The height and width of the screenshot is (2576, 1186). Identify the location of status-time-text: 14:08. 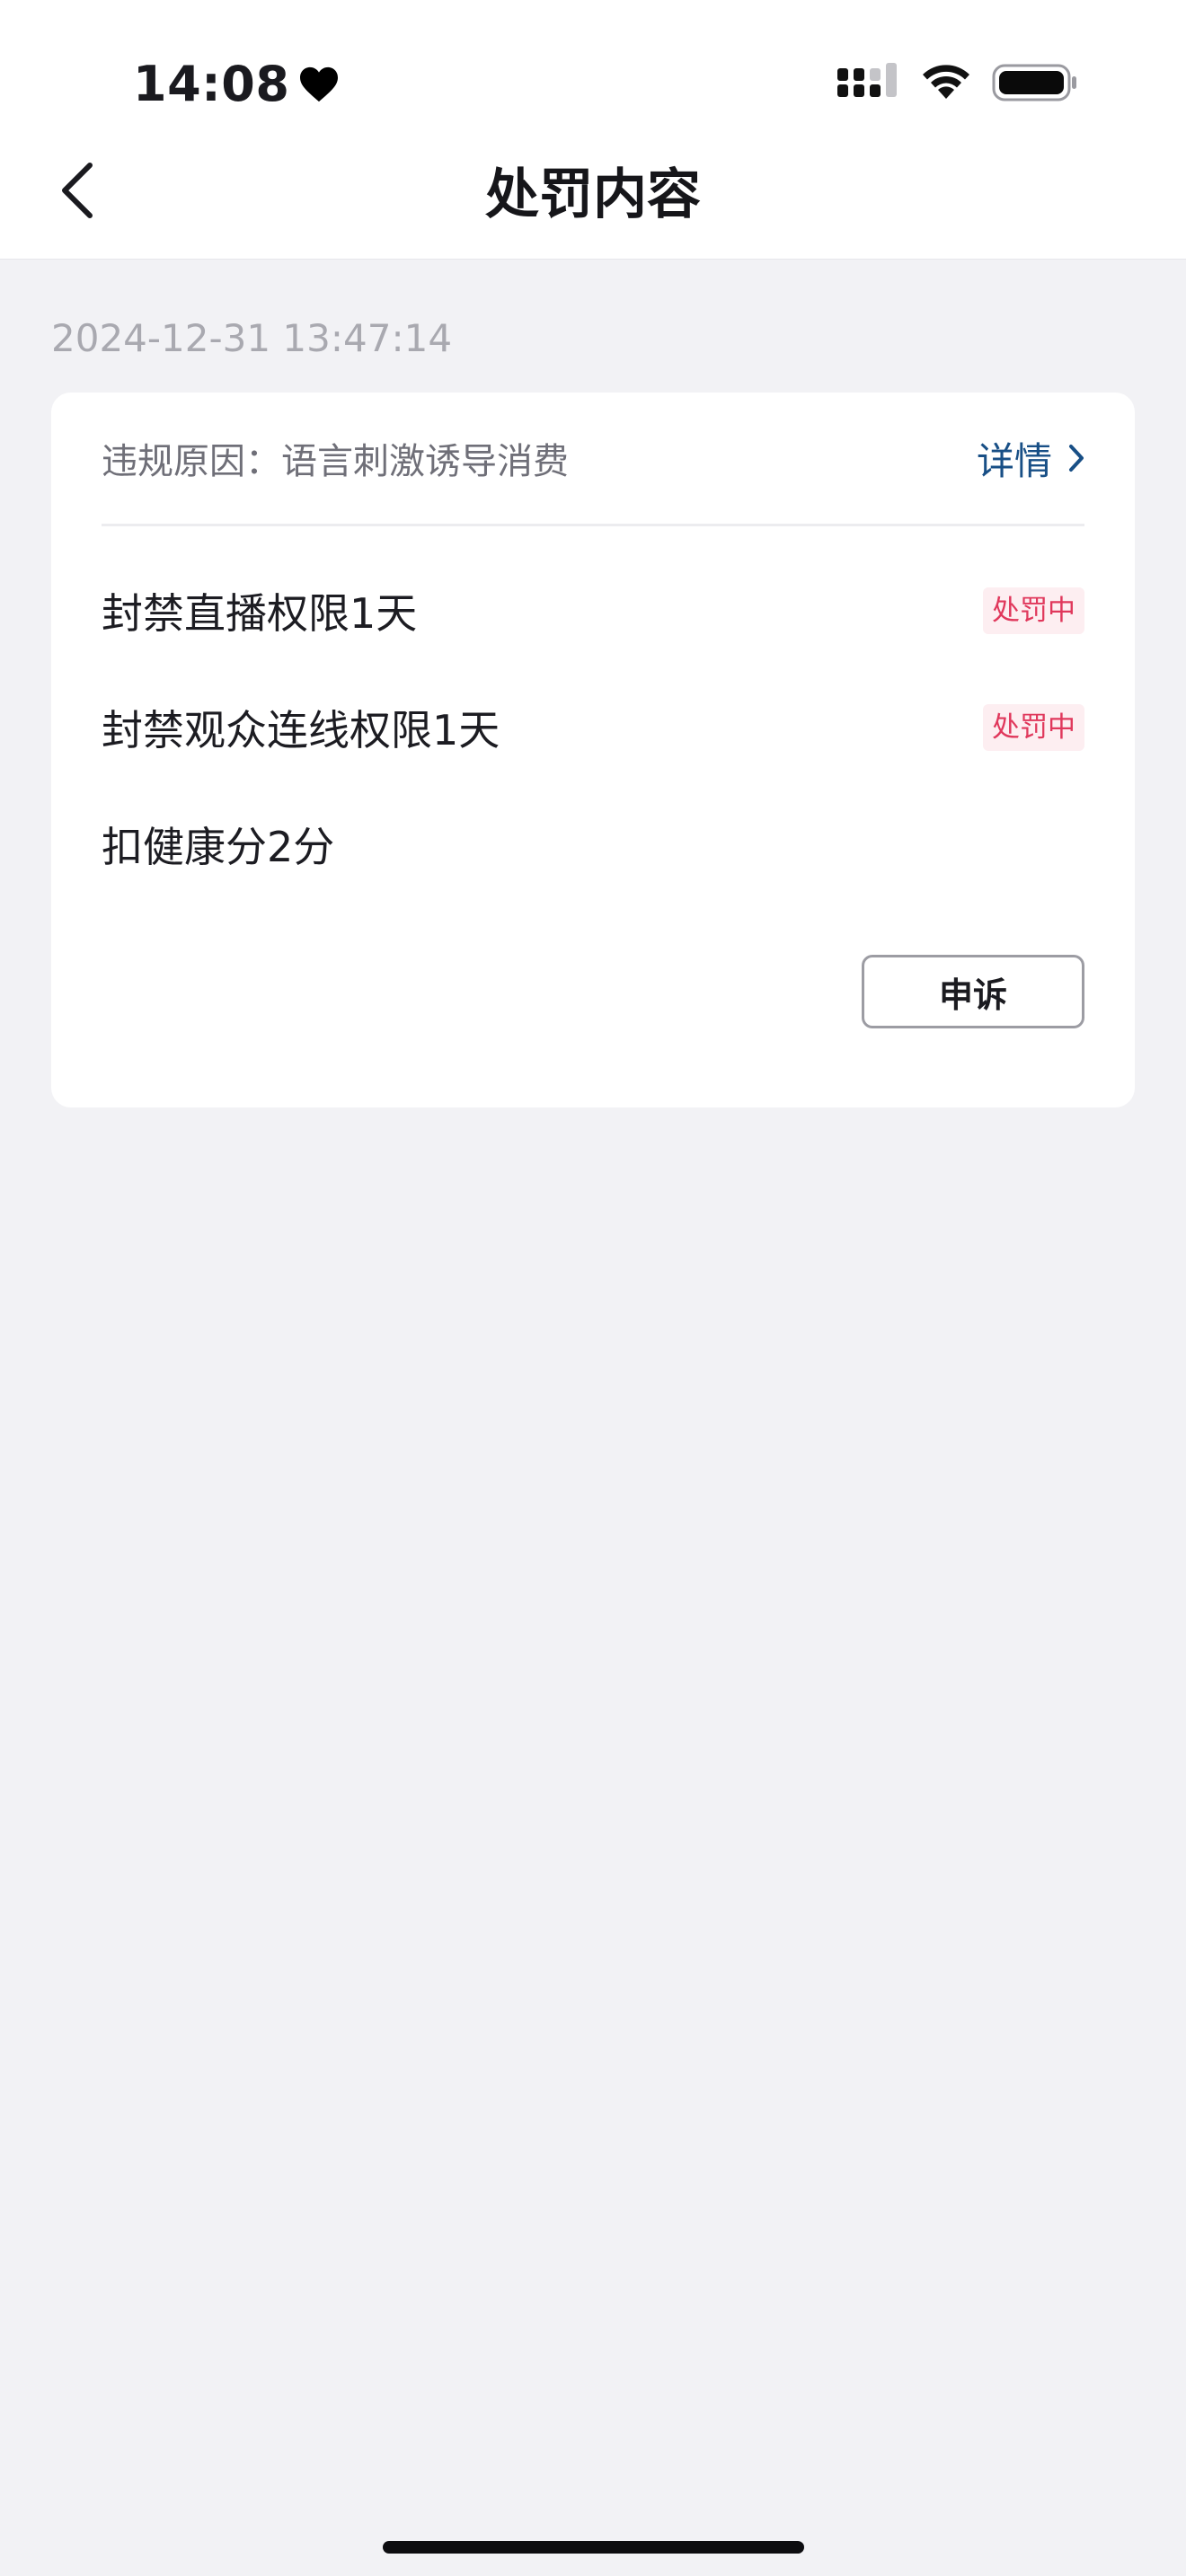
(211, 84).